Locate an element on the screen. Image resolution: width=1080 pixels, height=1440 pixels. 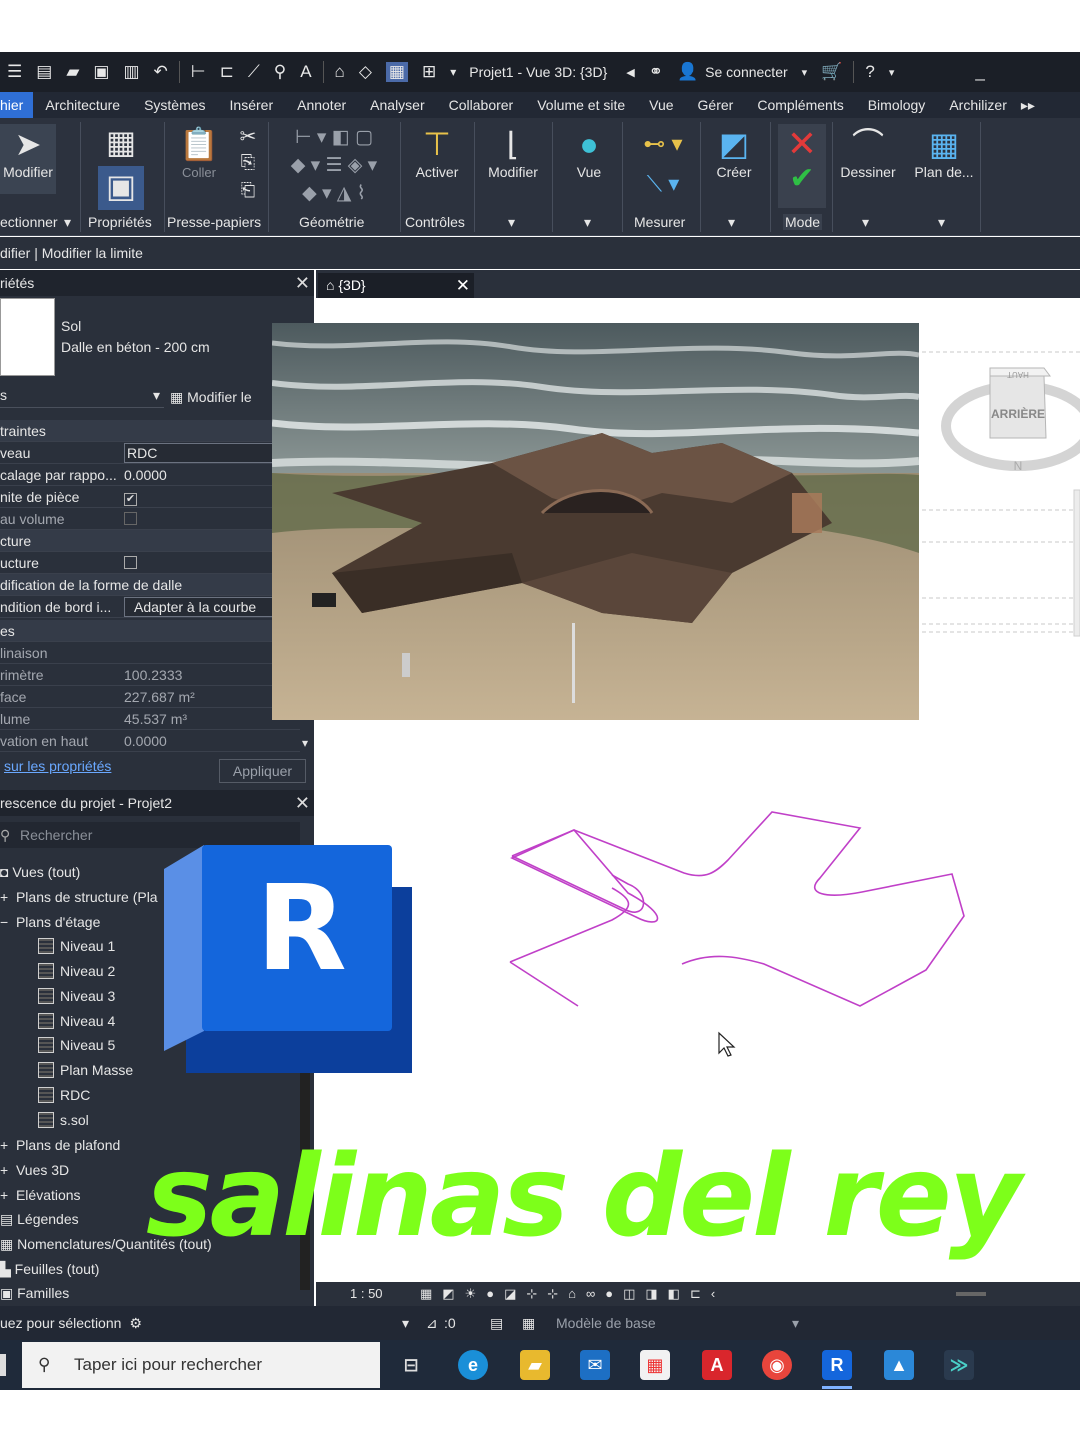
tree-level-5: Niveau 5 is located at coordinates (76, 1045).